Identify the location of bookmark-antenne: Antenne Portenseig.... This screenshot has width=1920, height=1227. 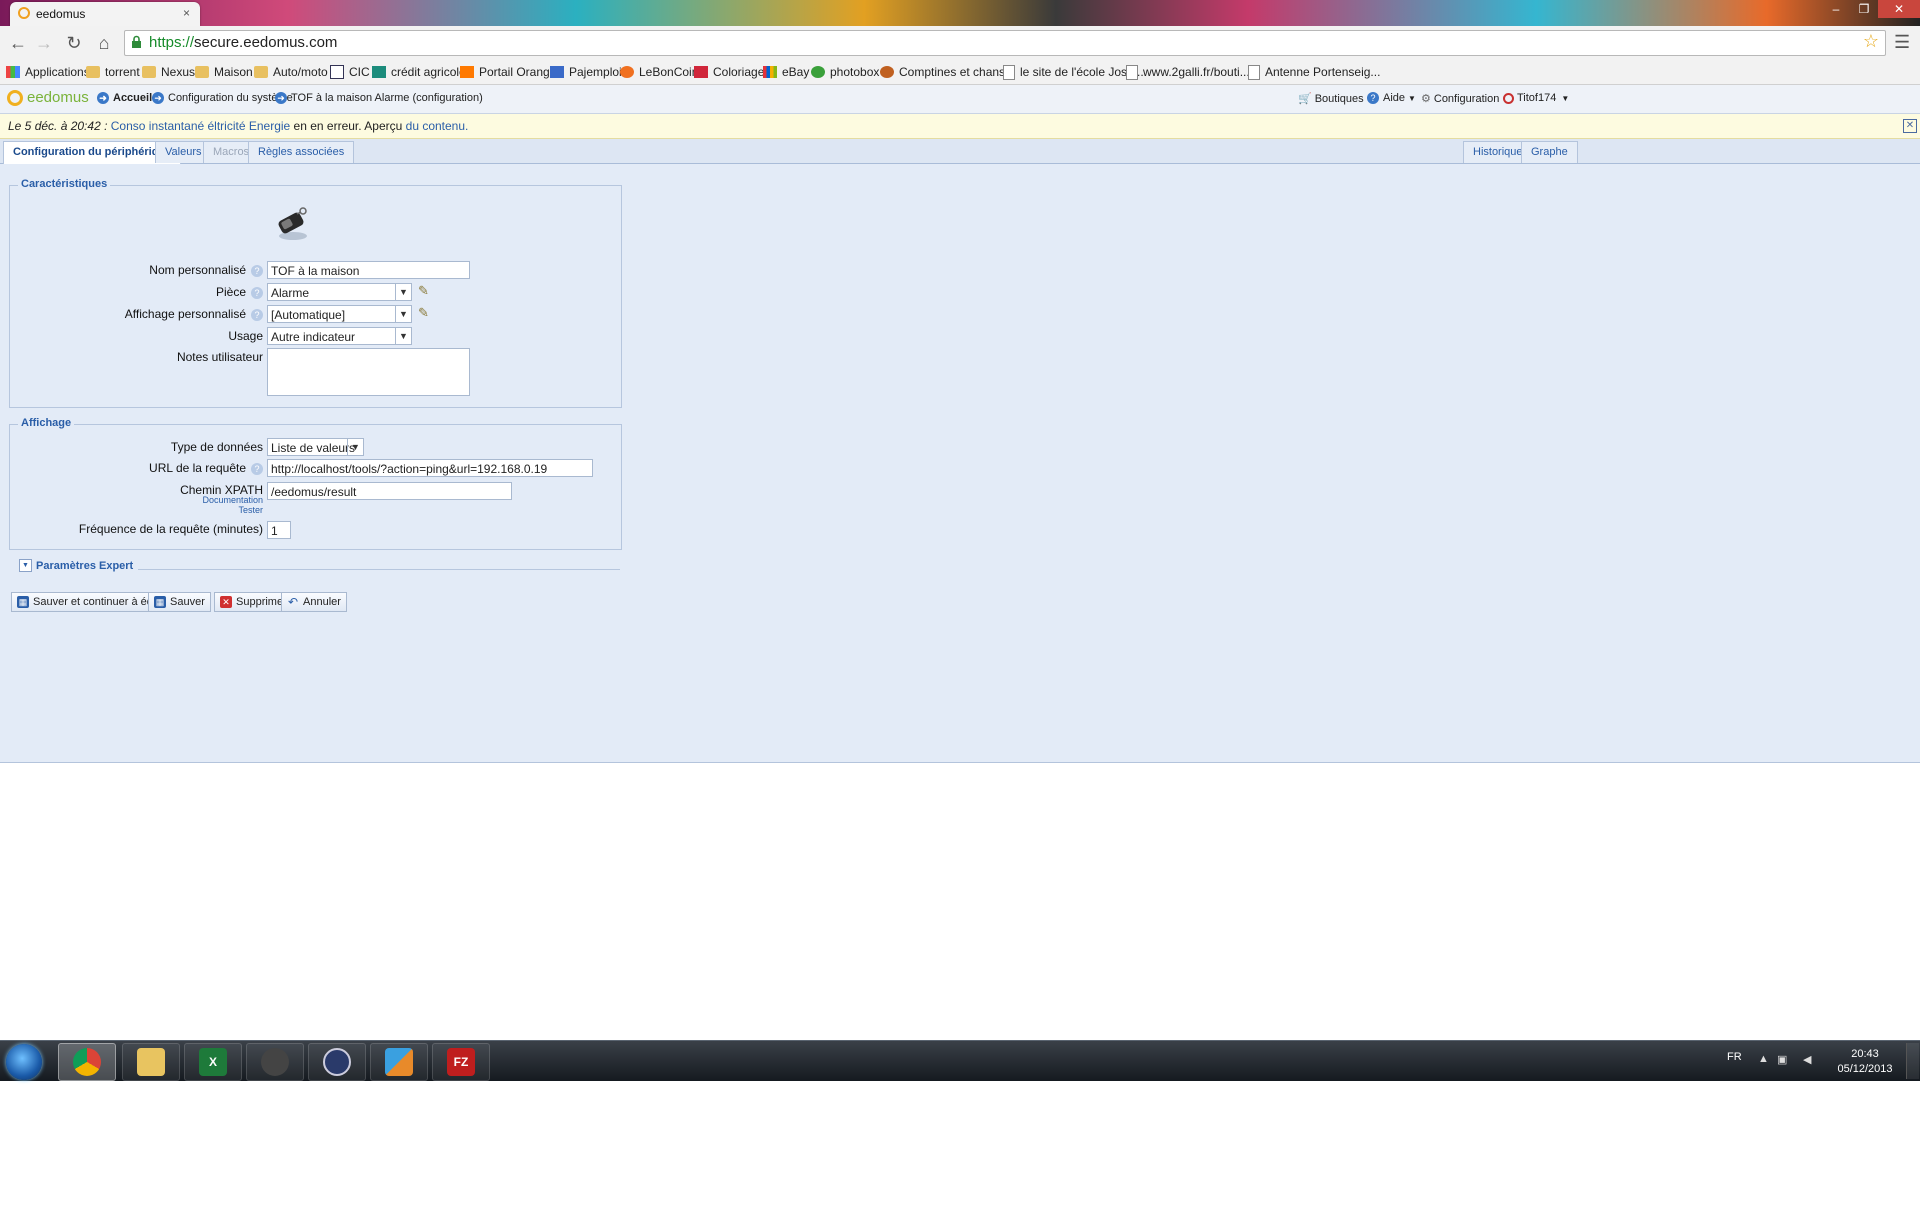
(1314, 72).